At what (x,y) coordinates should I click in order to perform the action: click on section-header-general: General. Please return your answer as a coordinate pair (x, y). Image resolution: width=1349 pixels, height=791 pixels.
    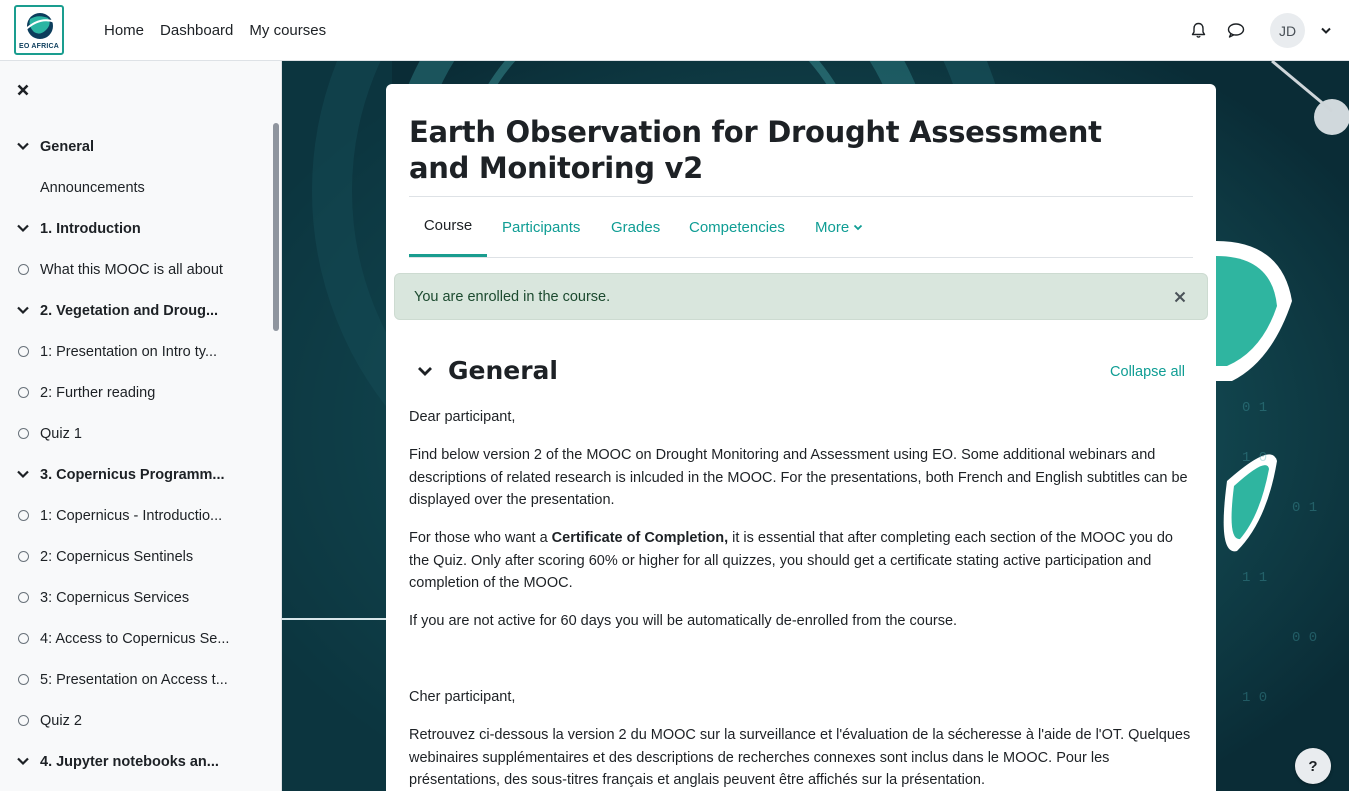
    Looking at the image, I should click on (487, 370).